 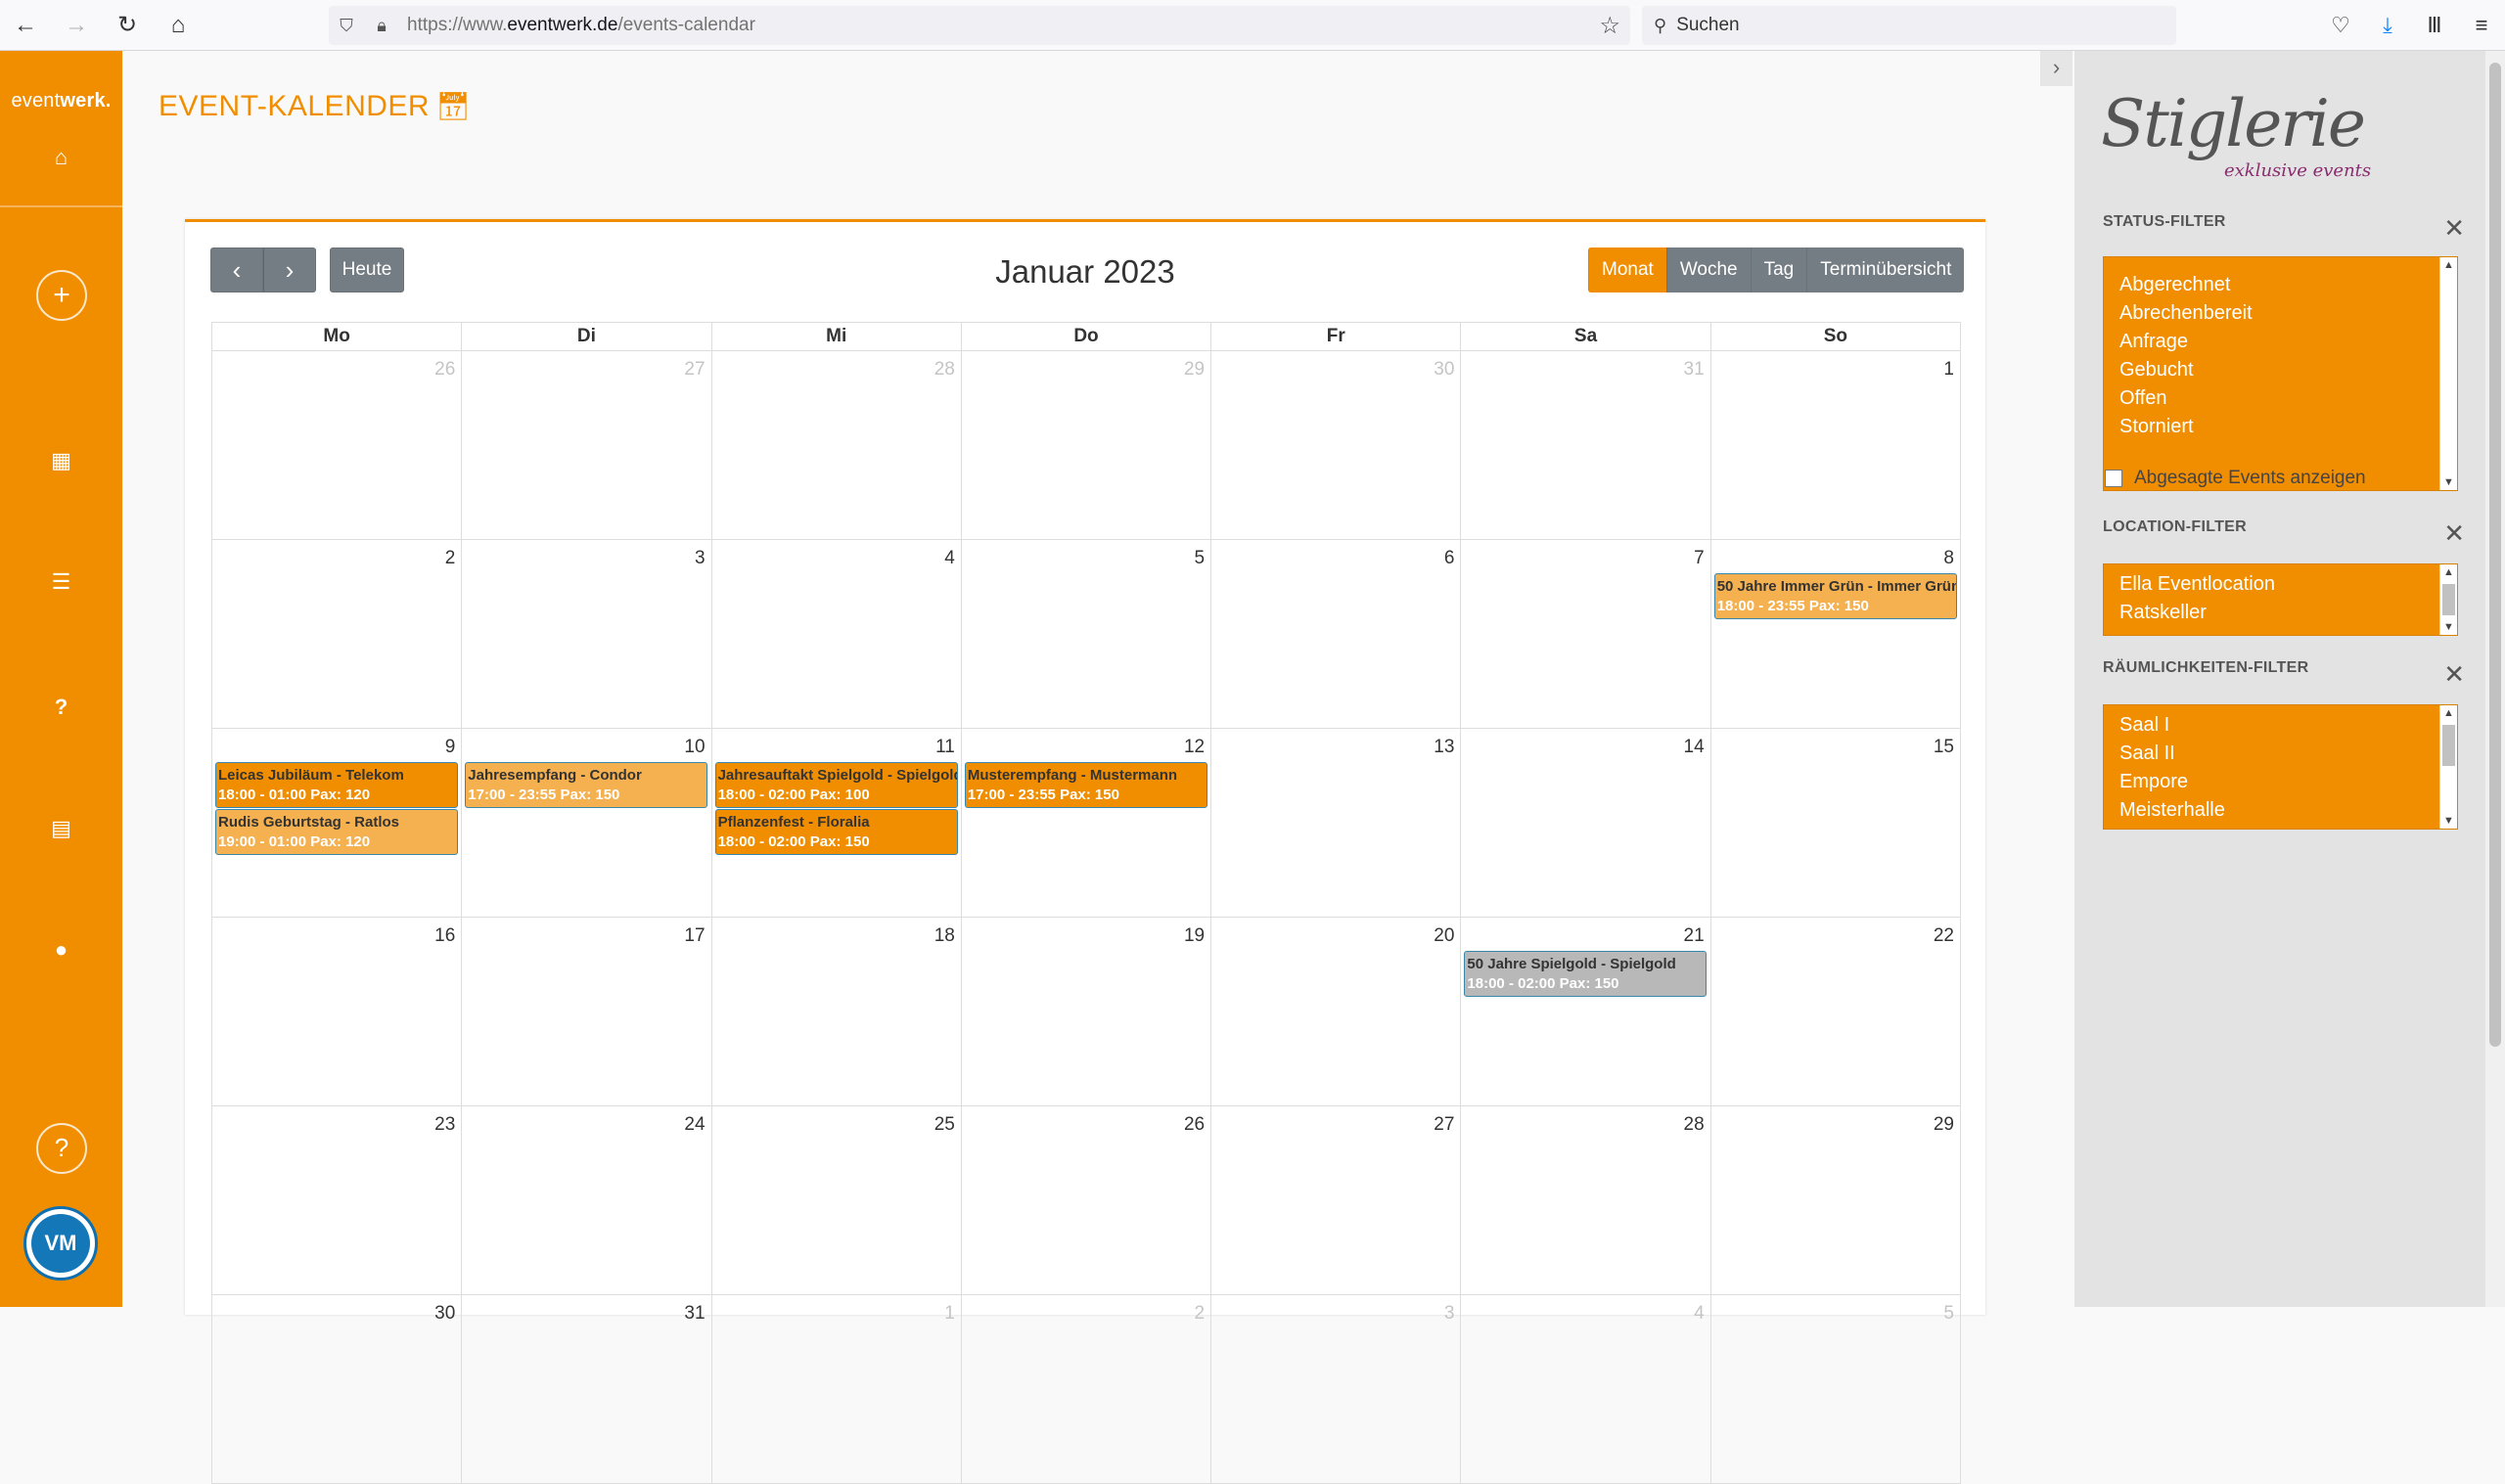 I want to click on view-day-button: Tag, so click(x=1778, y=269).